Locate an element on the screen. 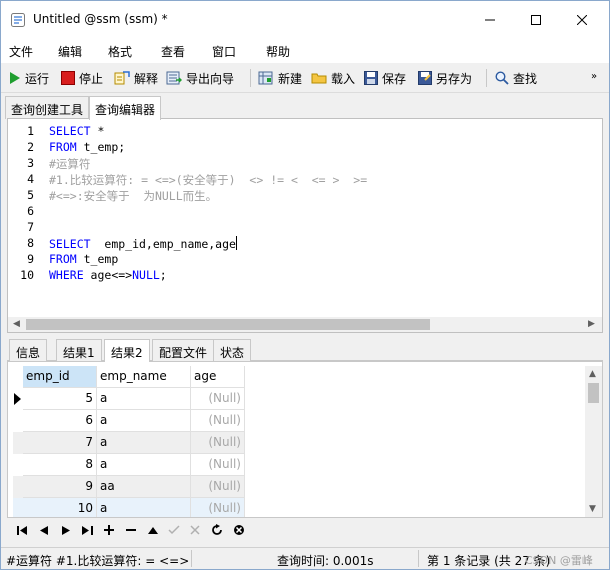 The image size is (610, 570). tab-status: 状态 is located at coordinates (232, 350).